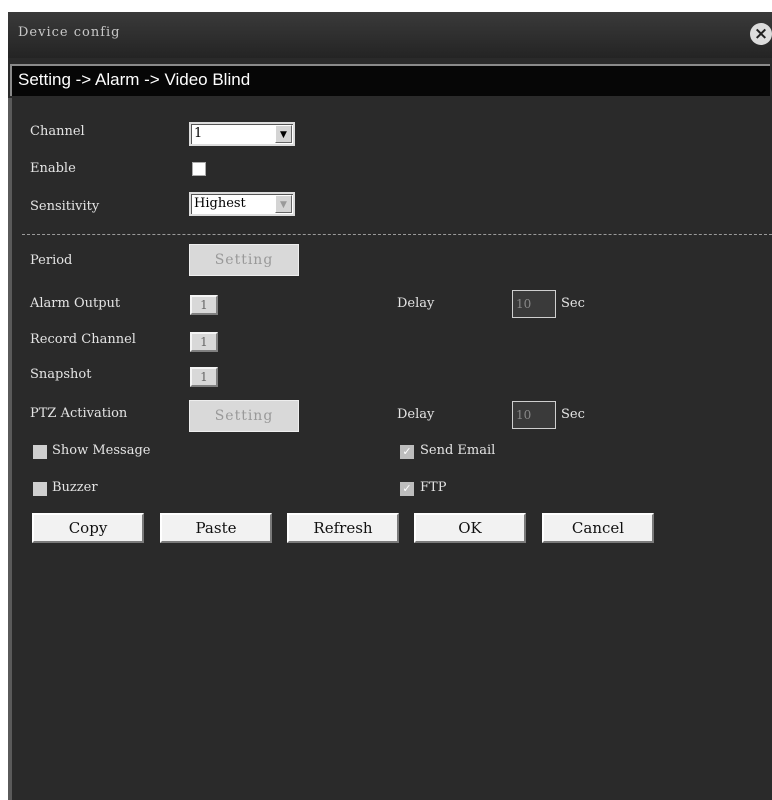 This screenshot has height=800, width=772. I want to click on channel-value: 1, so click(198, 133).